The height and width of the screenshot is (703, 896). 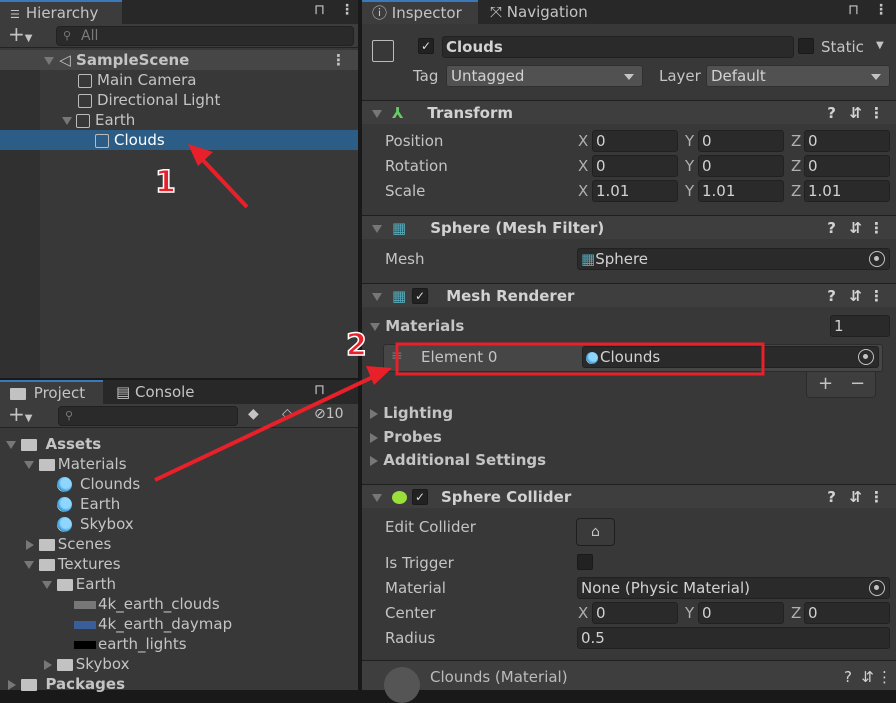 I want to click on annotation-2: 2, so click(x=356, y=345).